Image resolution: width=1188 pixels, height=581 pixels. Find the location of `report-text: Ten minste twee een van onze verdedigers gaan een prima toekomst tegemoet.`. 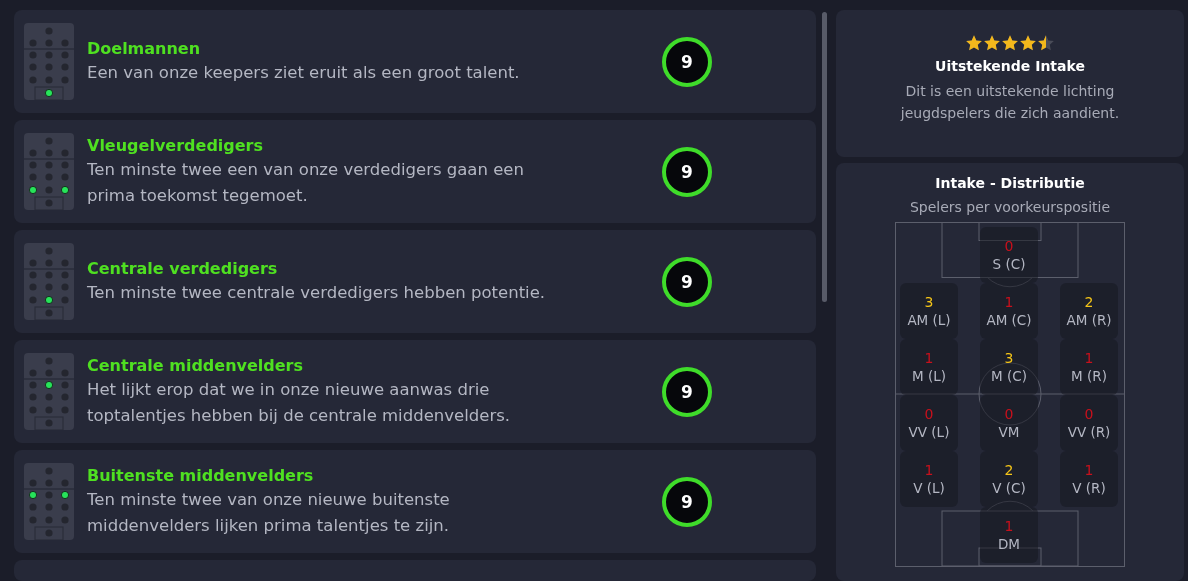

report-text: Ten minste twee een van onze verdedigers gaan een prima toekomst tegemoet. is located at coordinates (306, 182).